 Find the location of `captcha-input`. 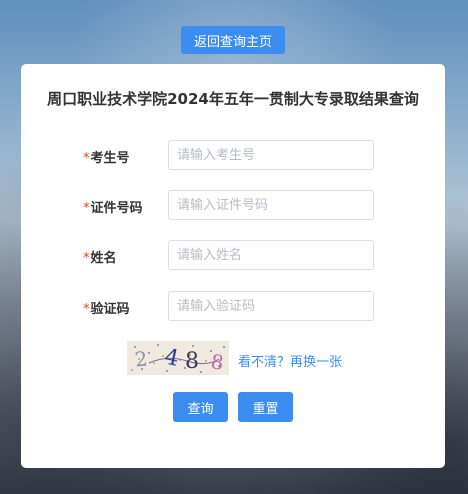

captcha-input is located at coordinates (271, 306).